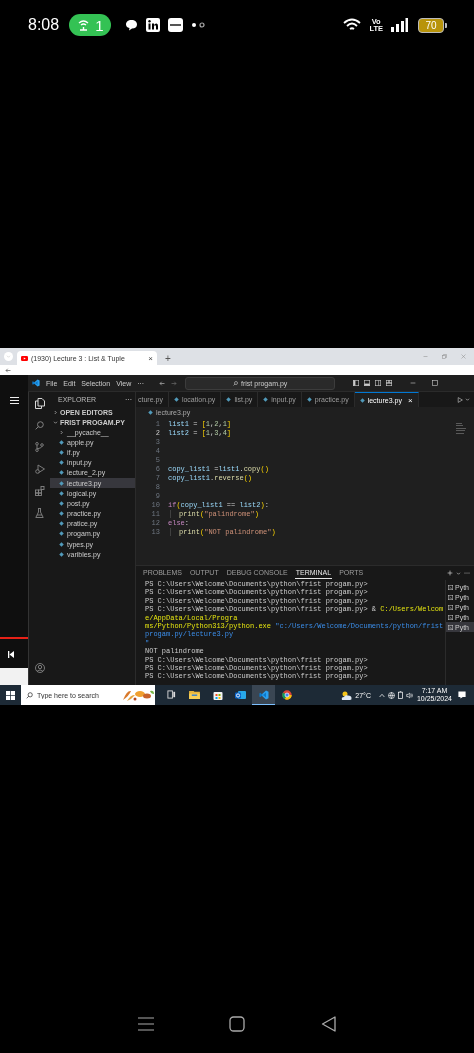 Image resolution: width=474 pixels, height=1053 pixels. What do you see at coordinates (352, 25) in the screenshot?
I see `wifi-icon` at bounding box center [352, 25].